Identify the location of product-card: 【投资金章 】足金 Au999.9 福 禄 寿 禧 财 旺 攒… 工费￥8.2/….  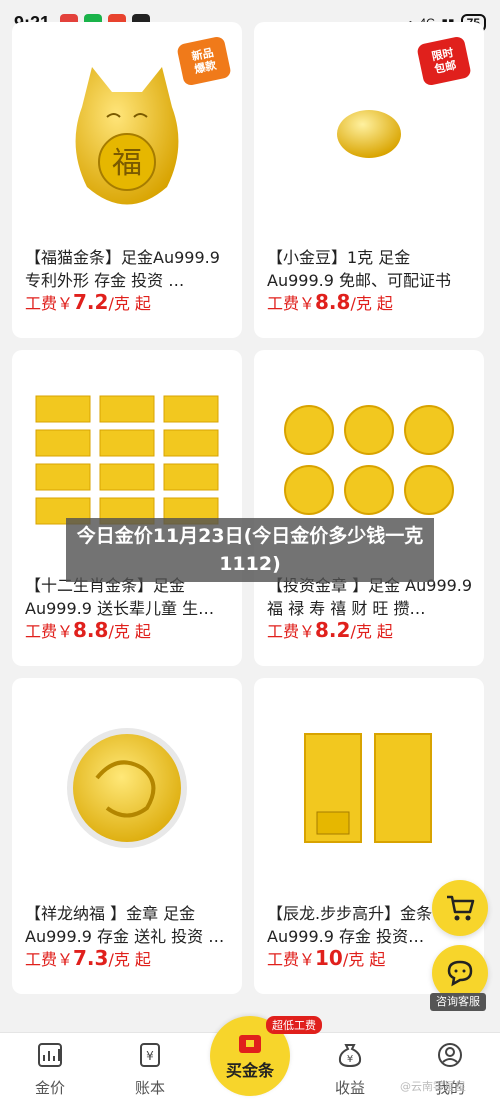
(369, 508).